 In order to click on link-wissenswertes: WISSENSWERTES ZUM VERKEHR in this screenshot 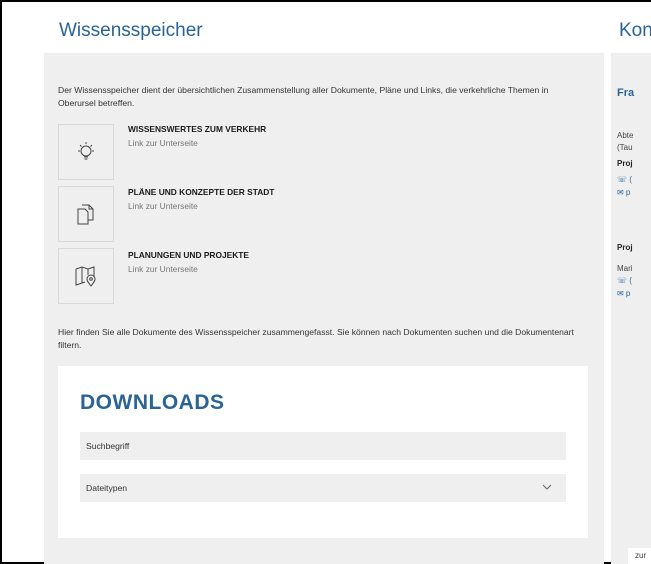, I will do `click(197, 129)`.